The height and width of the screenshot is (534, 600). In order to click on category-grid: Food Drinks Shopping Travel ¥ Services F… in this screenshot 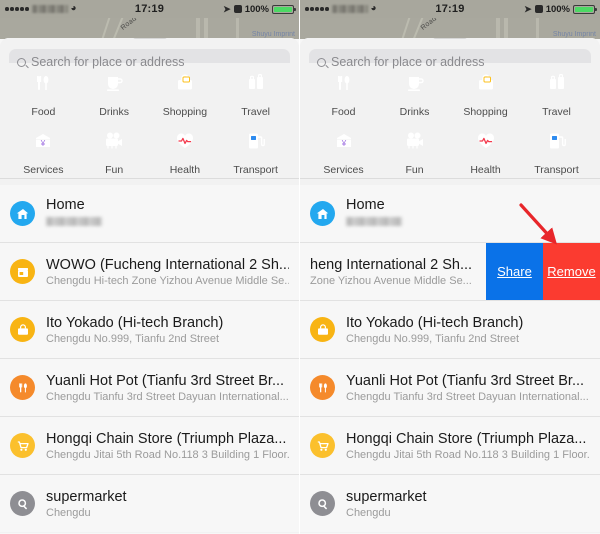, I will do `click(149, 124)`.